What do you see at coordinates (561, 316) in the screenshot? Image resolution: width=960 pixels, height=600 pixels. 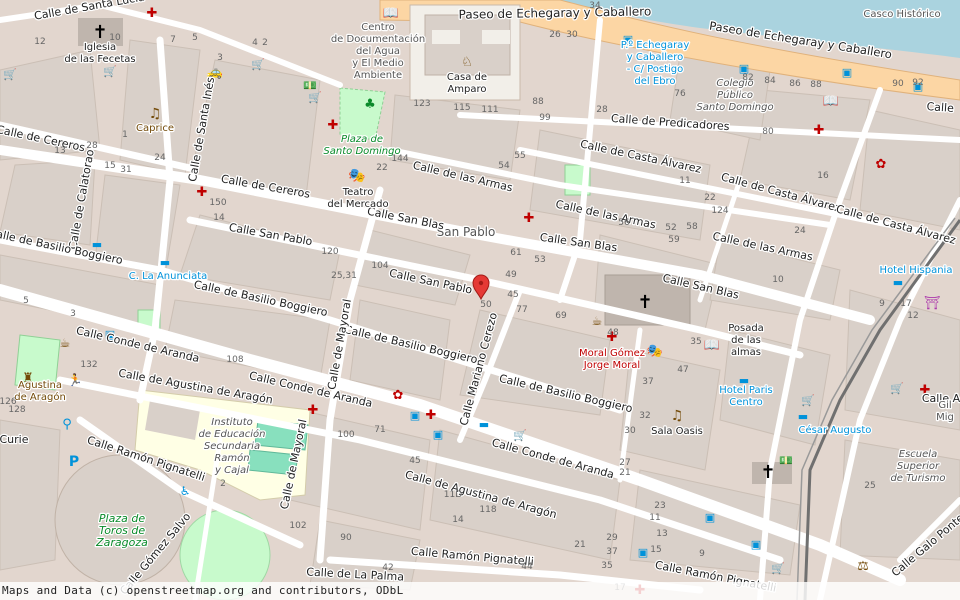 I see `house-number: 69` at bounding box center [561, 316].